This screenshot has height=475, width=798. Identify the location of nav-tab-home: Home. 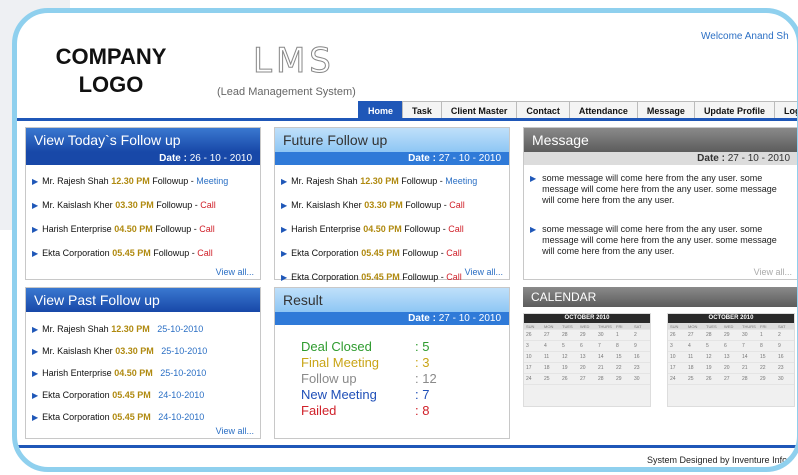
(381, 110).